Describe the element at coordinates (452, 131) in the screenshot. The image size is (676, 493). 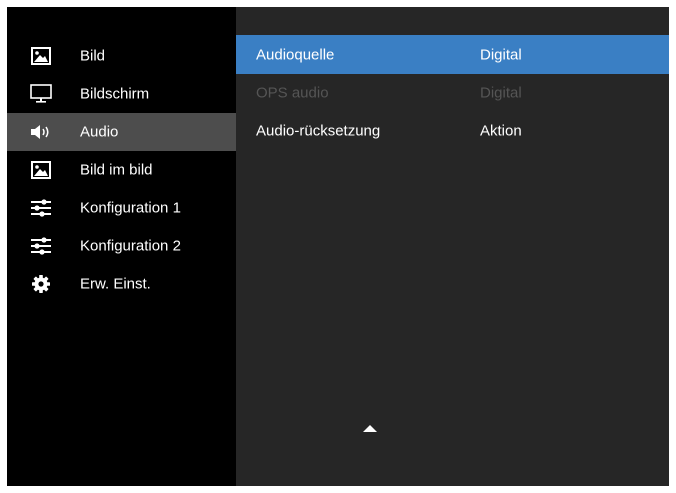
I see `setting-row-audio-ruecksetzung: Audio-rücksetzung Aktion` at that location.